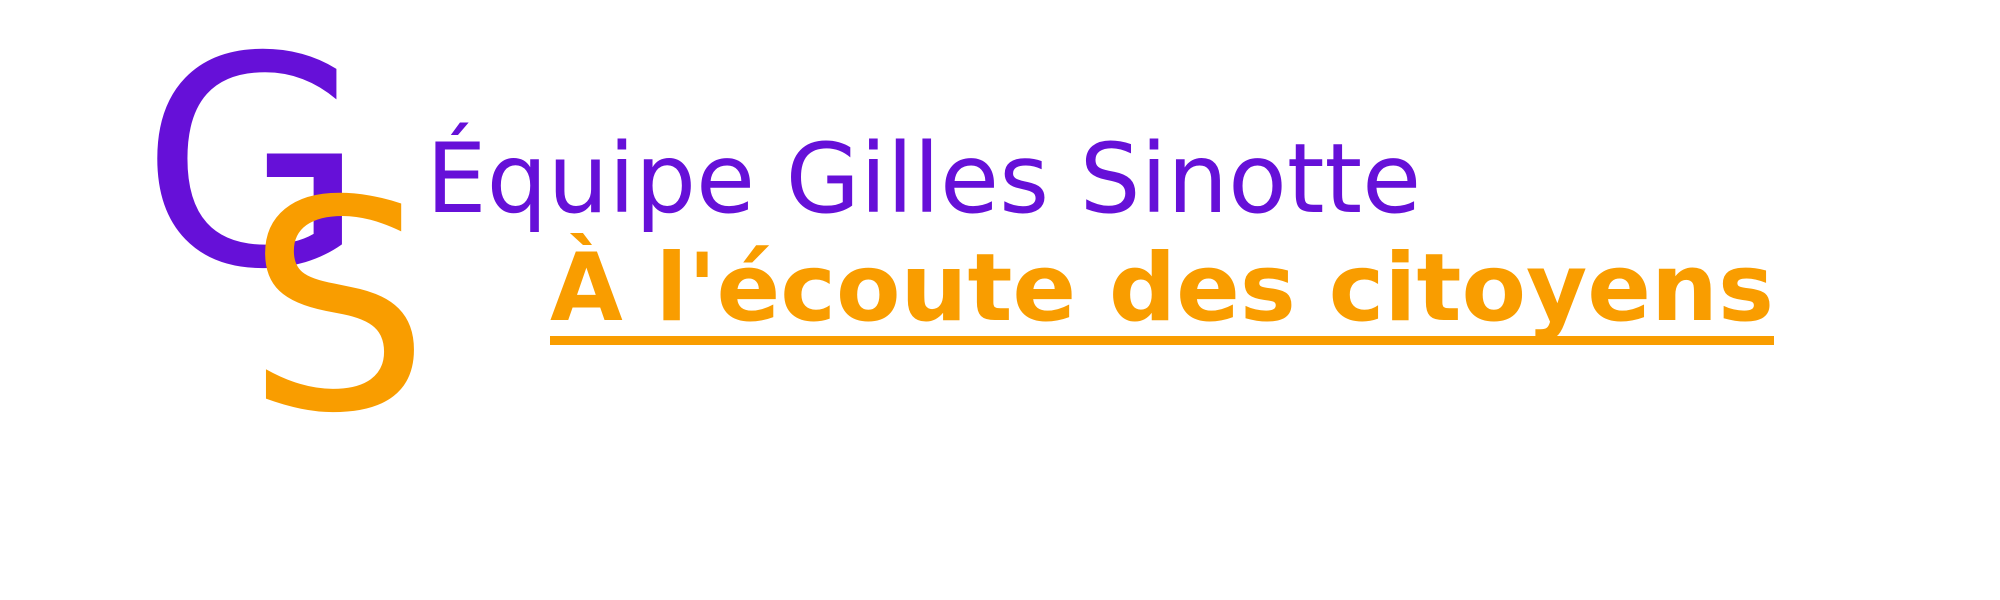 This screenshot has width=2000, height=600. I want to click on logo-letter-s: S, so click(338, 308).